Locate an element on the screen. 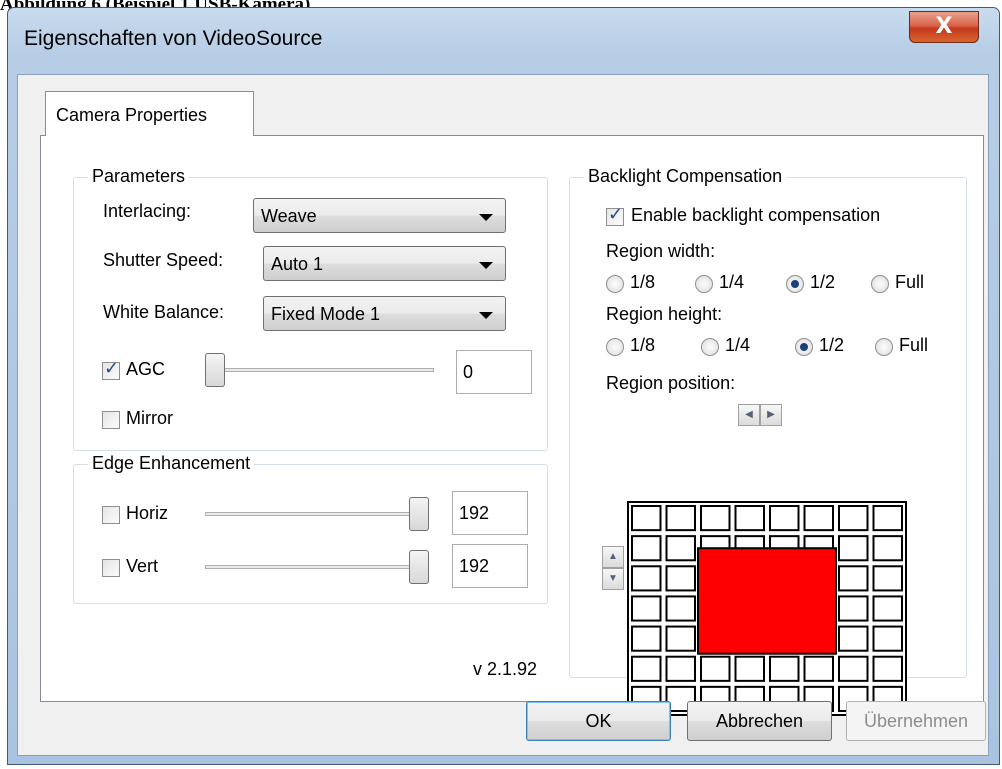  horiz-checkbox is located at coordinates (111, 515).